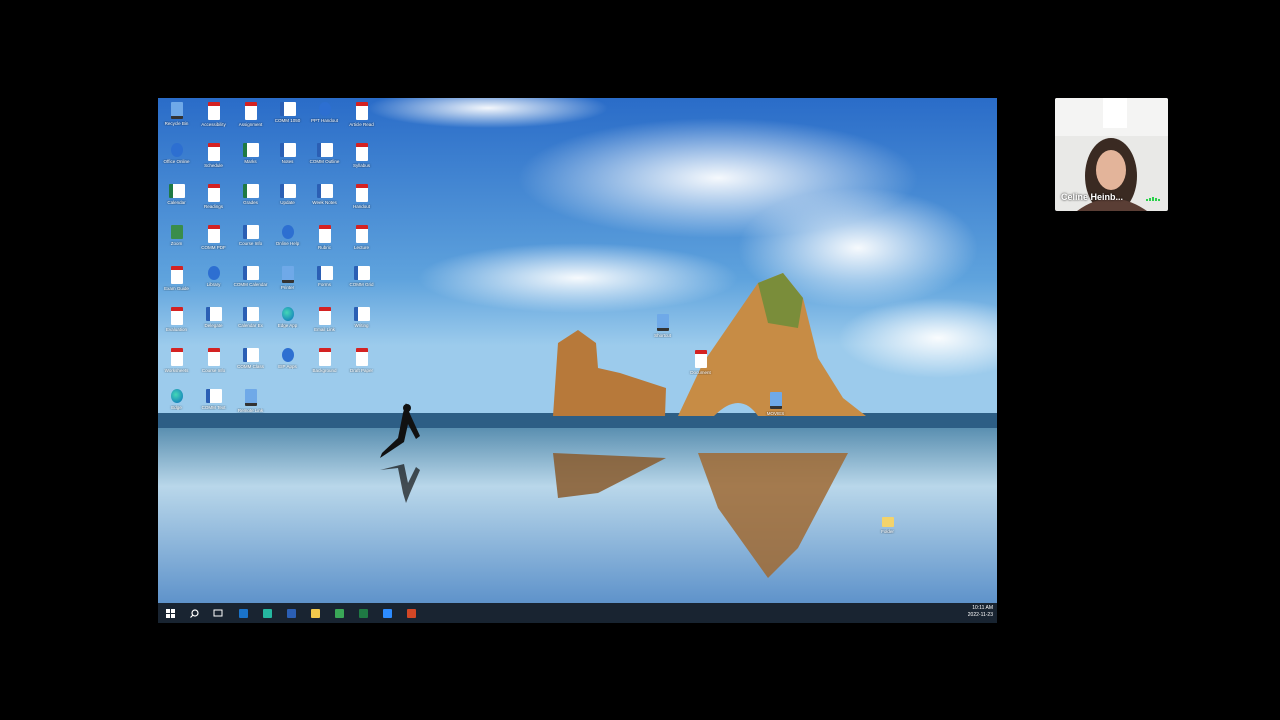 The width and height of the screenshot is (1280, 720). Describe the element at coordinates (287, 314) in the screenshot. I see `edge-file-icon` at that location.